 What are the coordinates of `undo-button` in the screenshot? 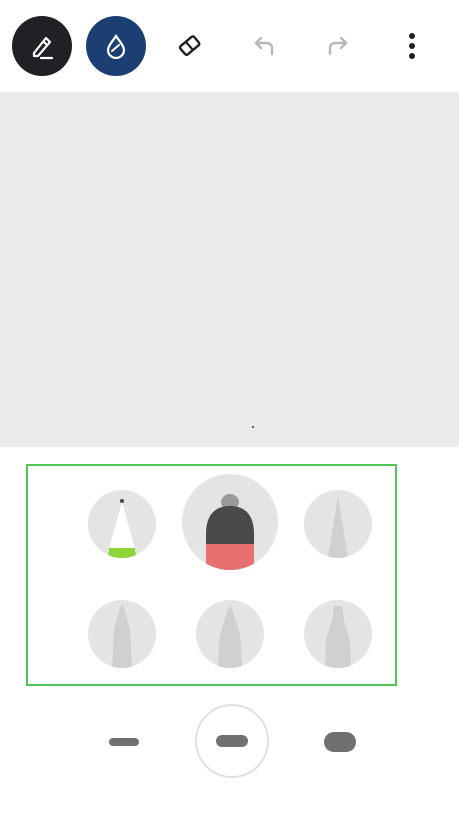 It's located at (264, 46).